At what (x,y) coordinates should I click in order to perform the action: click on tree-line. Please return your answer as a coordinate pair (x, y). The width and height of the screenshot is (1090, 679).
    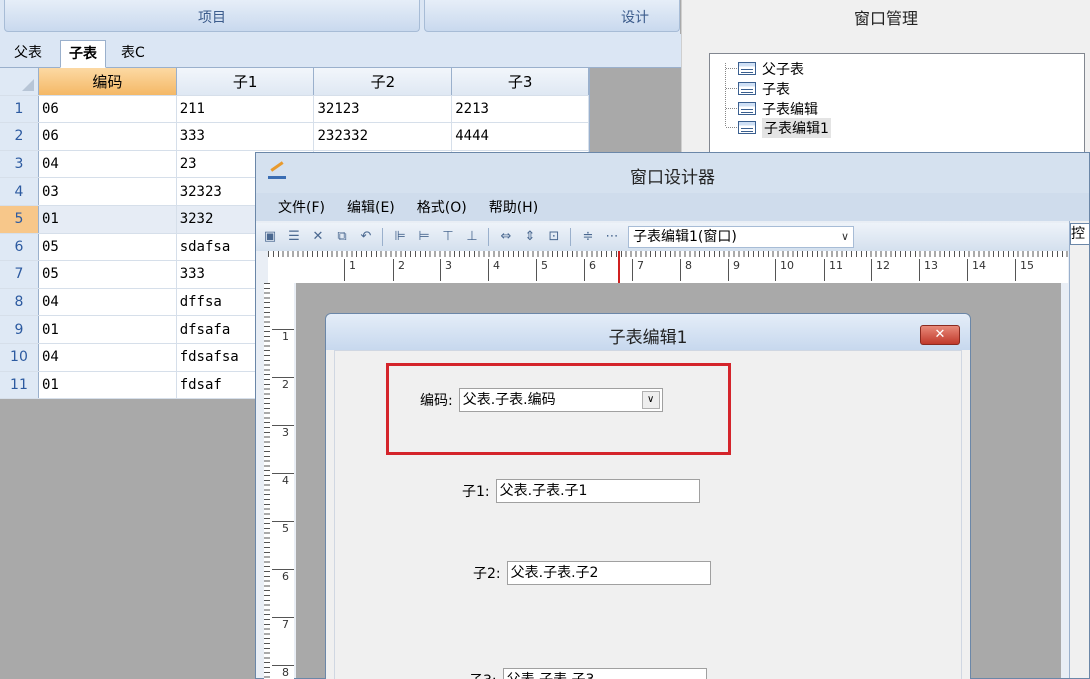
    Looking at the image, I should click on (725, 94).